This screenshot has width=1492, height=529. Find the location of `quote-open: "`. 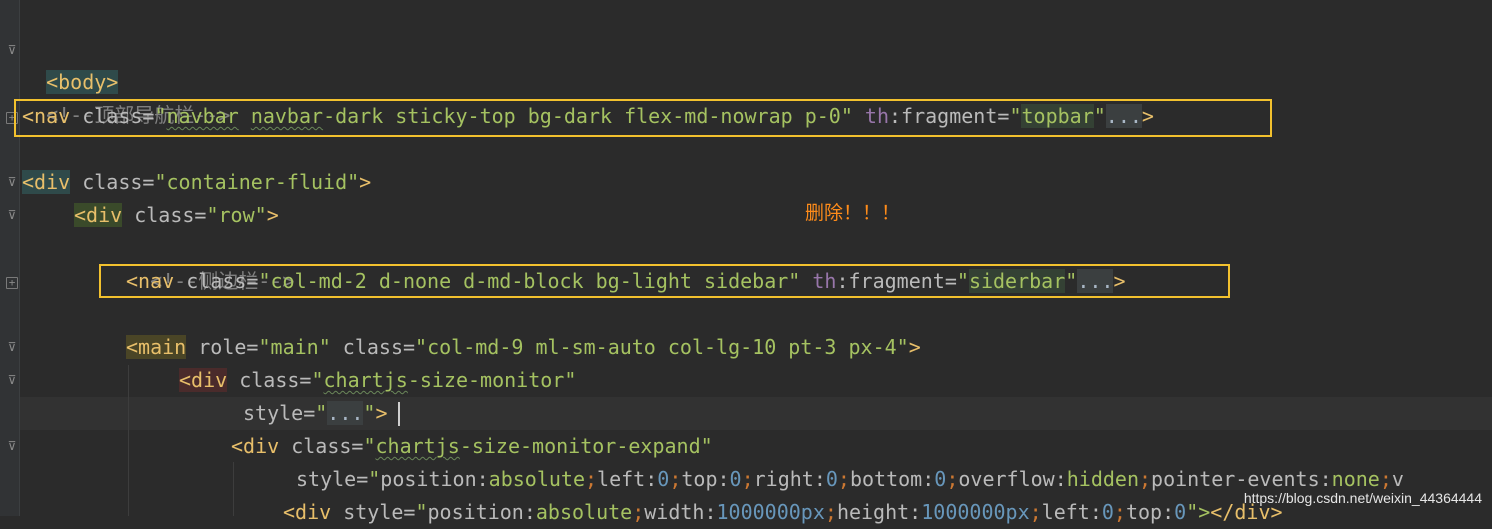

quote-open: " is located at coordinates (321, 413).